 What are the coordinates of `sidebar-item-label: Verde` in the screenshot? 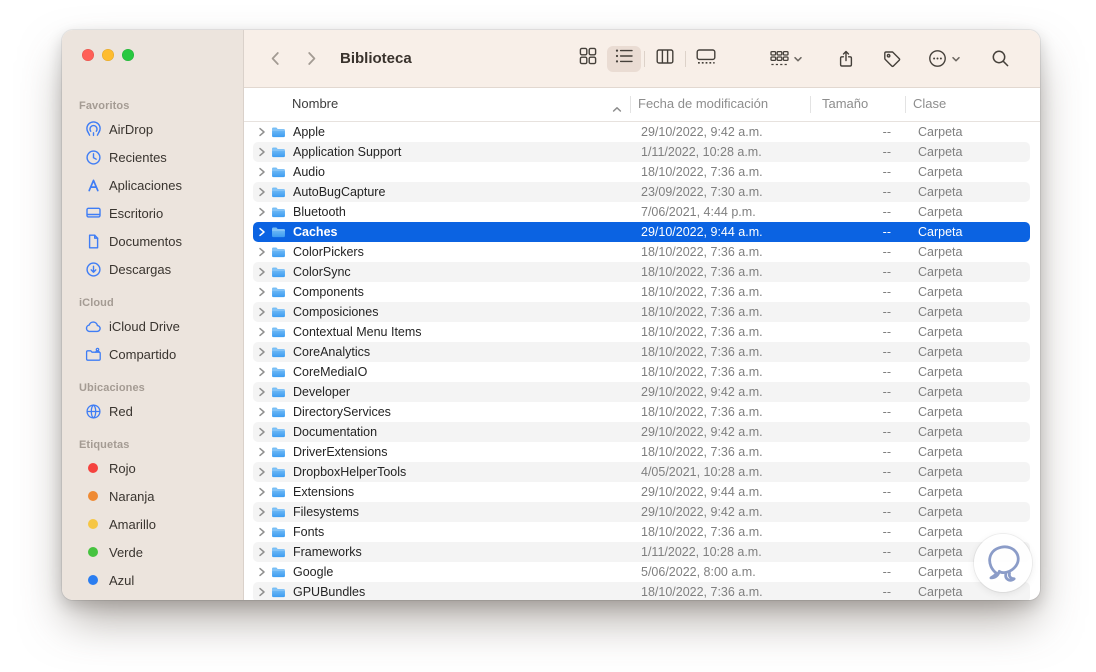 It's located at (126, 552).